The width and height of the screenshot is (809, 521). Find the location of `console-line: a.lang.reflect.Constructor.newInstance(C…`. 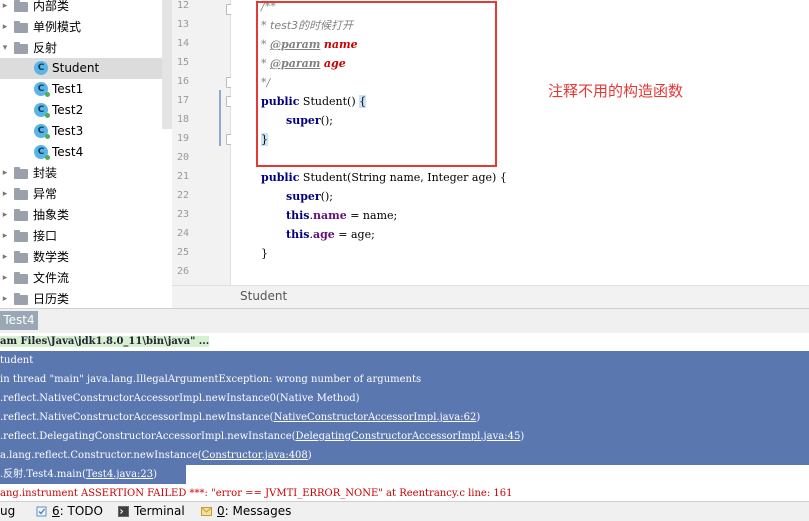

console-line: a.lang.reflect.Constructor.newInstance(C… is located at coordinates (404, 455).